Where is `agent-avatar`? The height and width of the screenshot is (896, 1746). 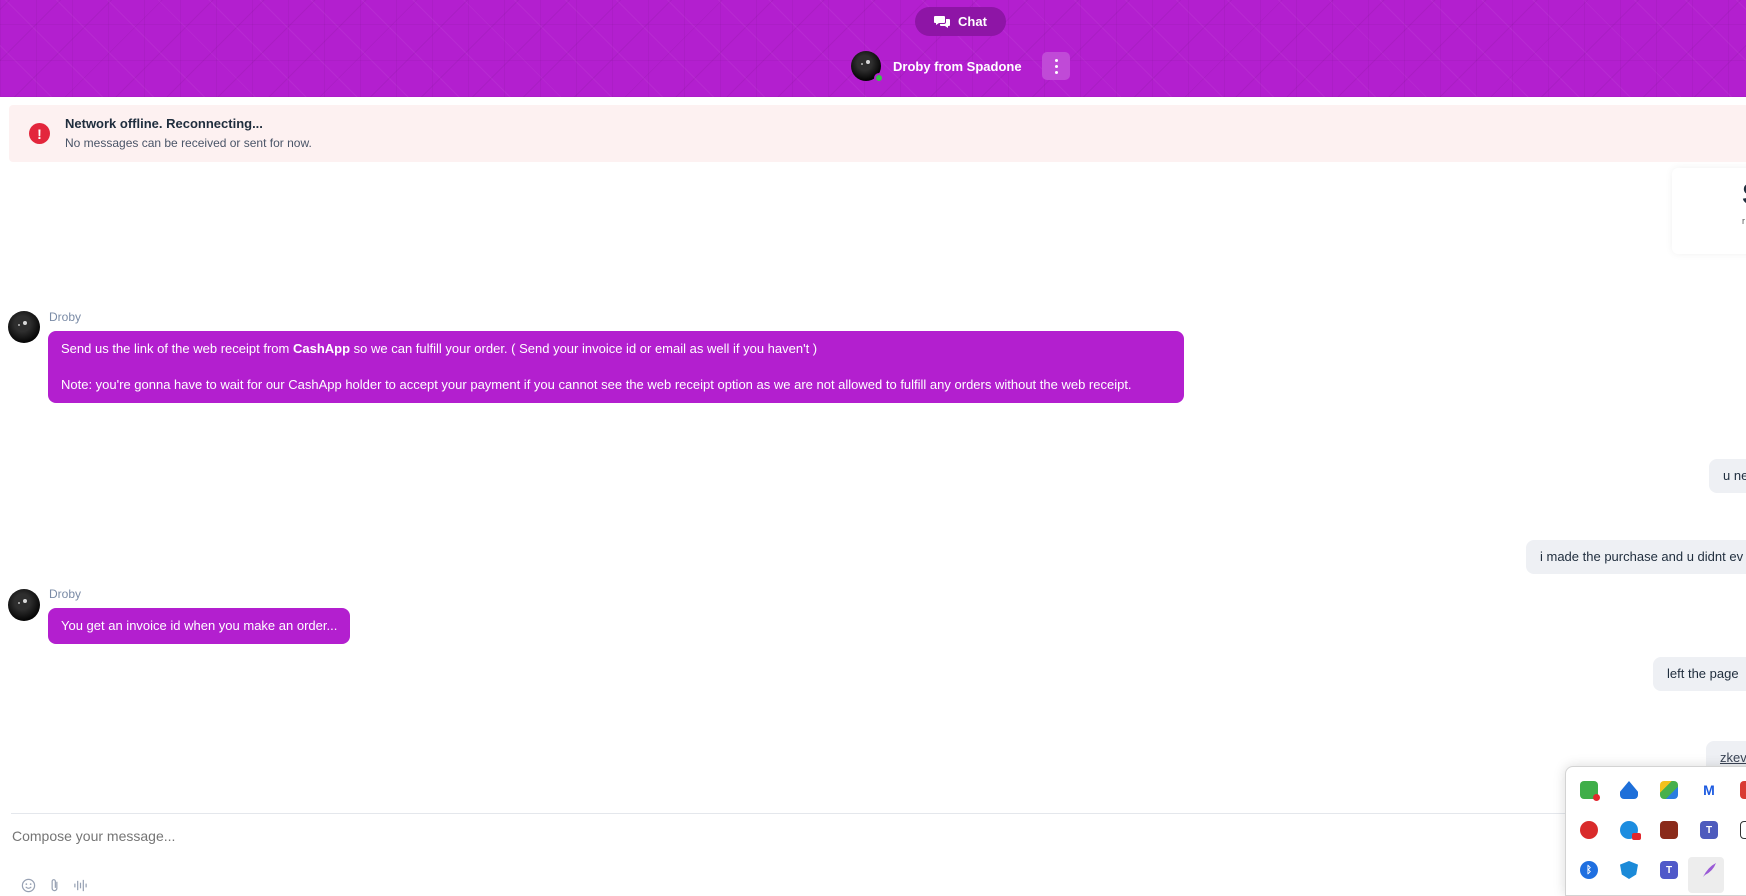
agent-avatar is located at coordinates (867, 67).